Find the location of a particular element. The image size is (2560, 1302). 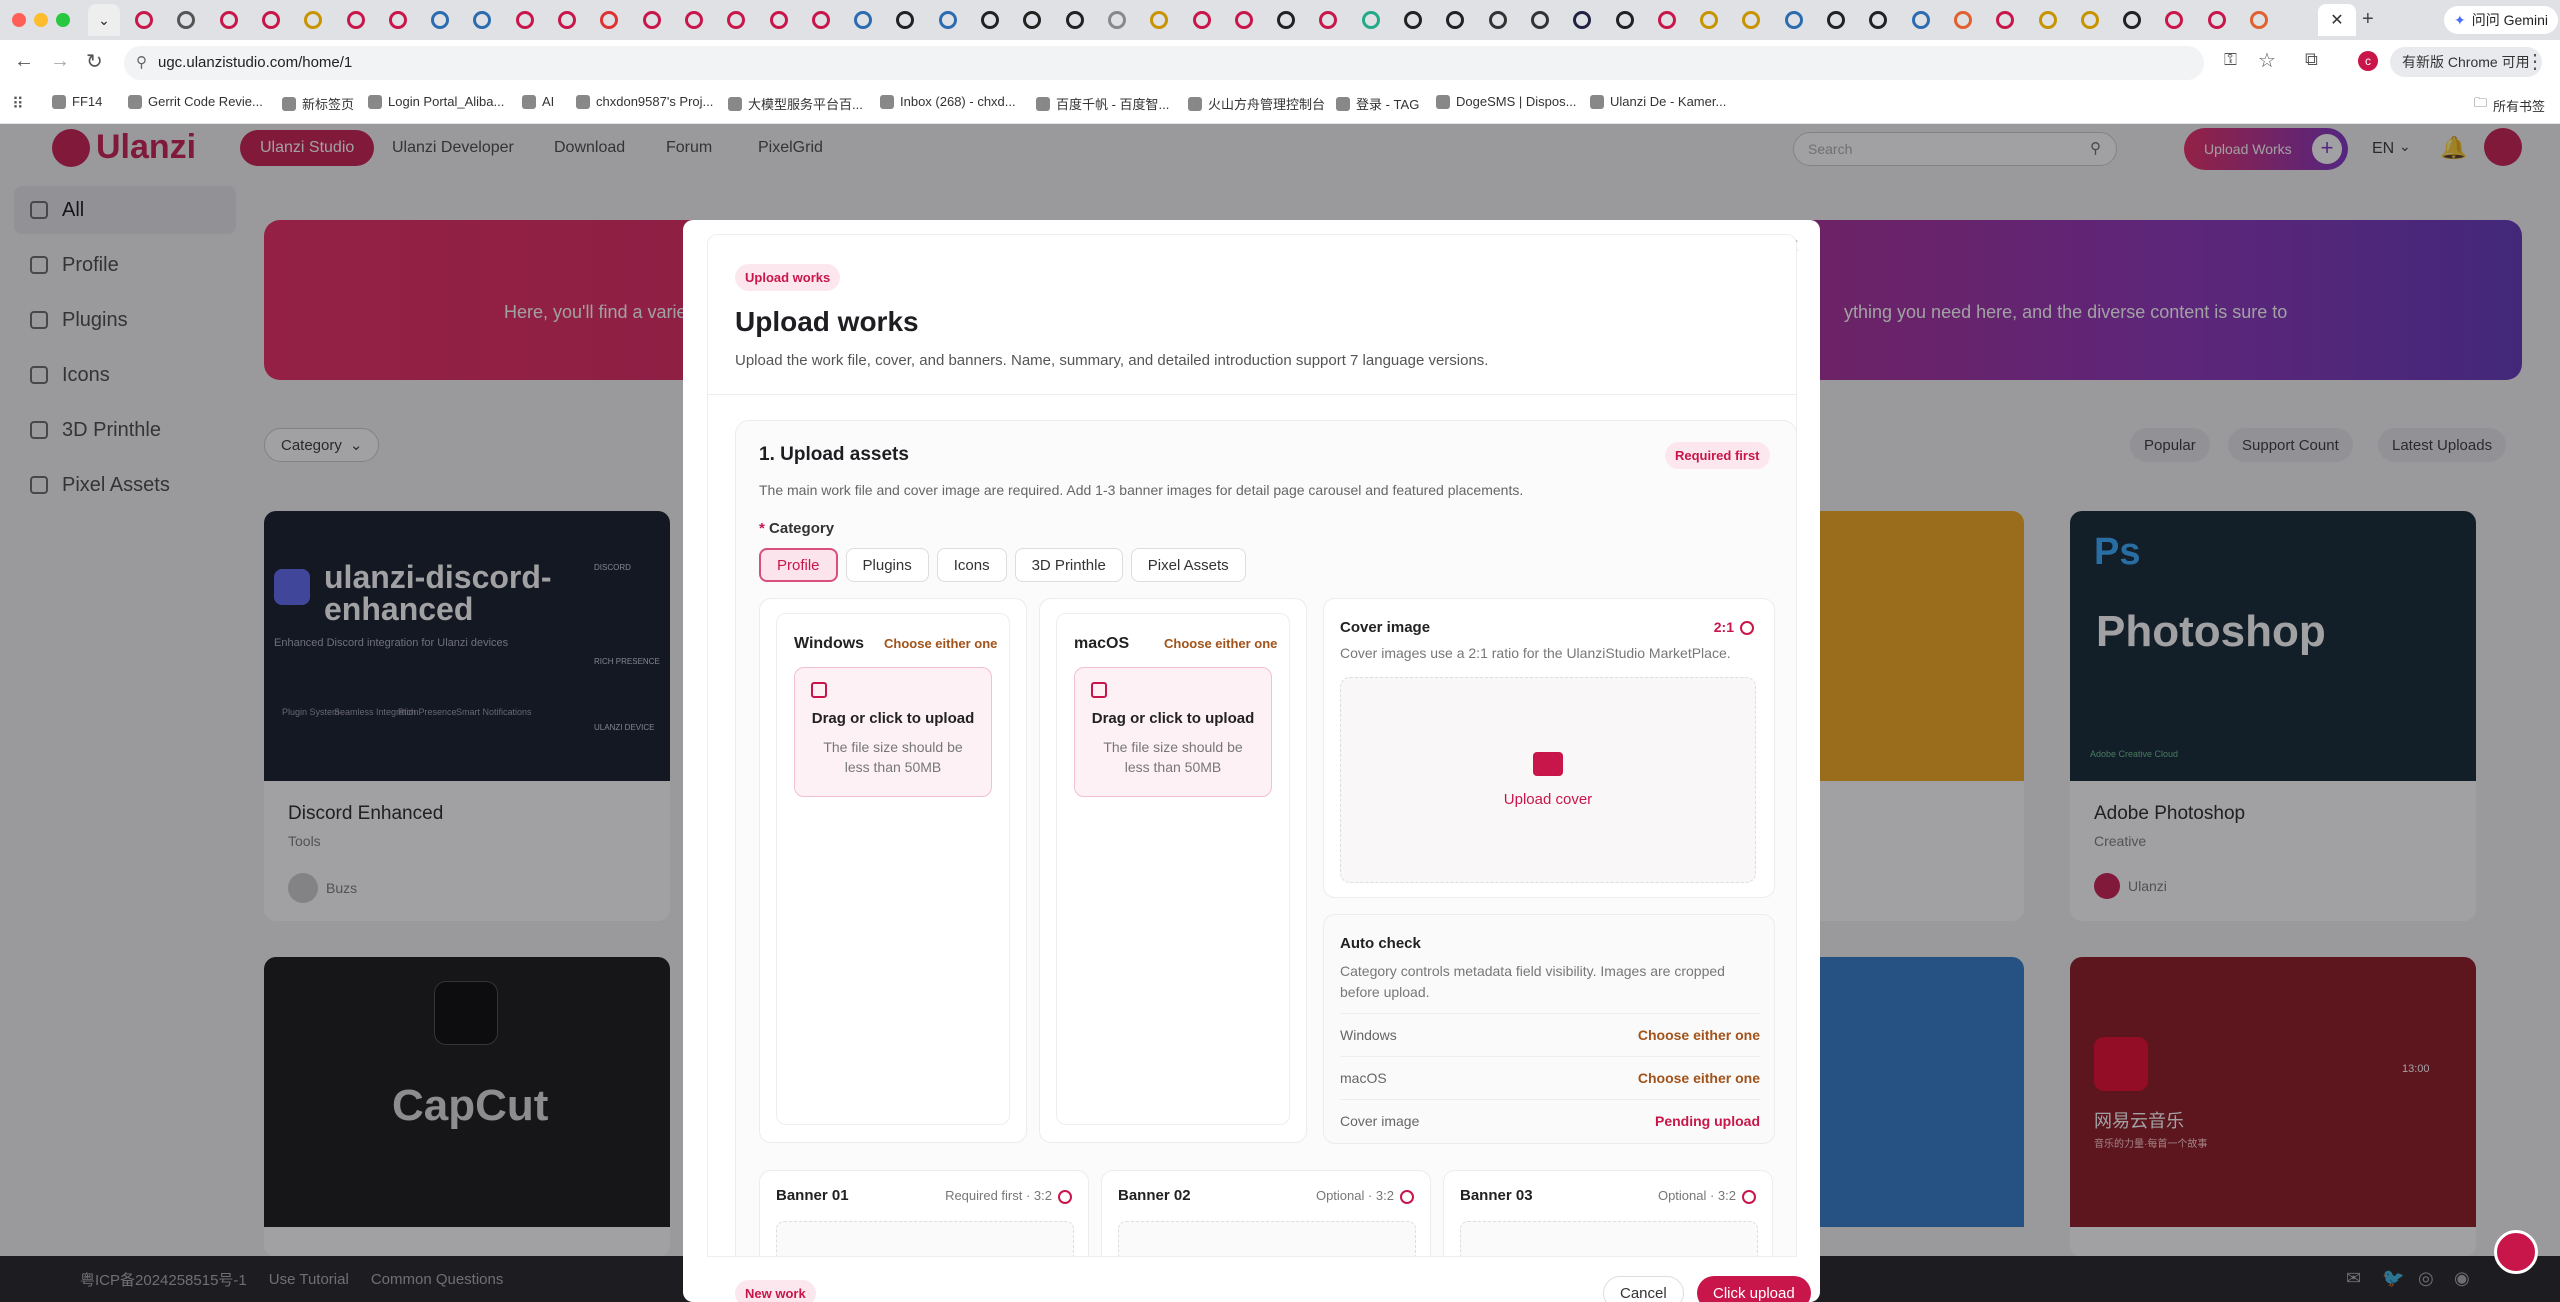

address-bar: ⚲ ugc.ulanzistudio.com/home/1 is located at coordinates (1164, 63).